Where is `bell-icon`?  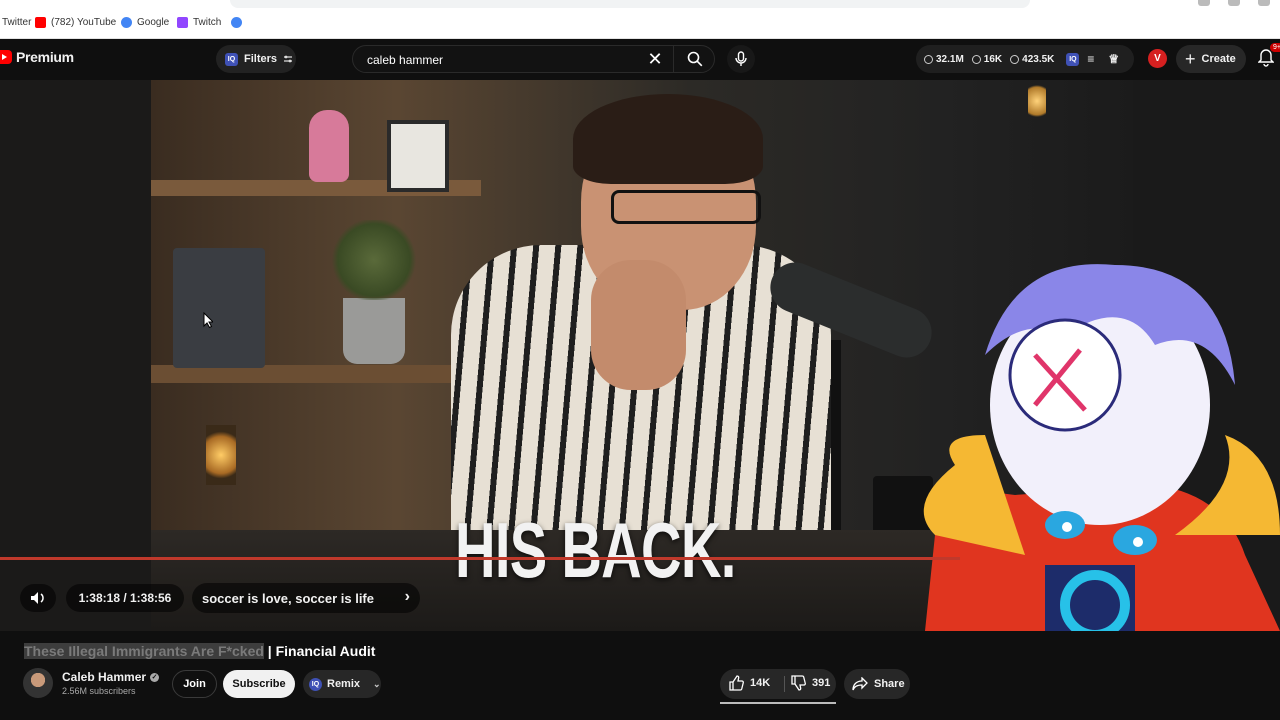 bell-icon is located at coordinates (1266, 58).